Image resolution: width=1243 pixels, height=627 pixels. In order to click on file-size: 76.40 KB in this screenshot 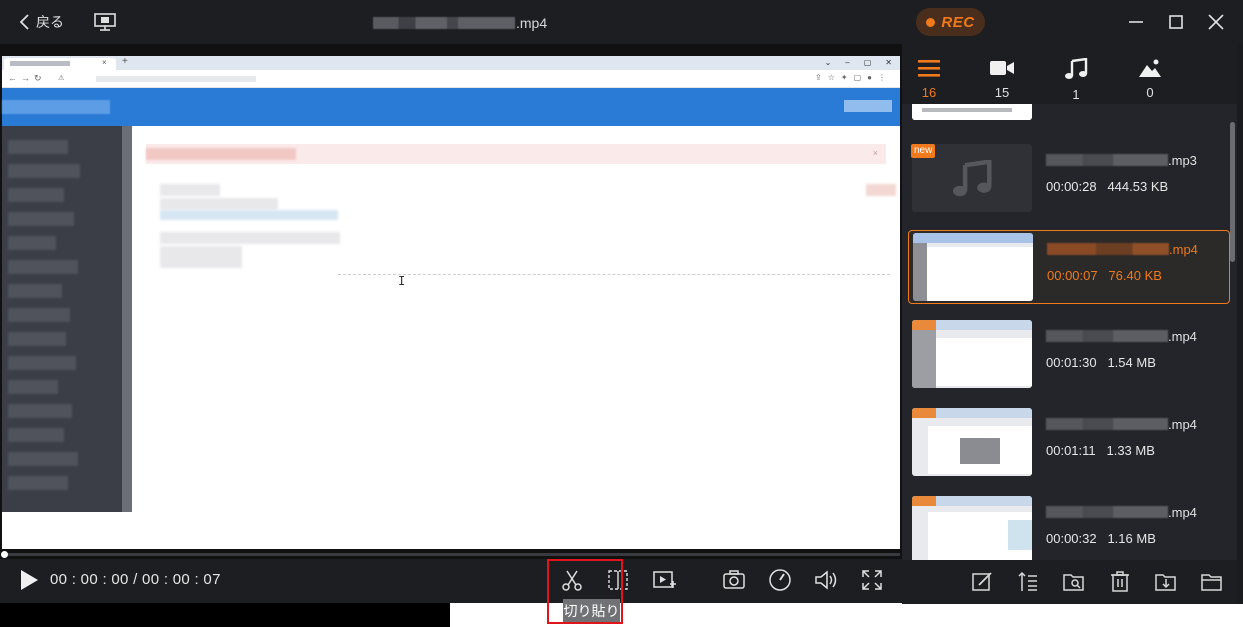, I will do `click(1135, 275)`.